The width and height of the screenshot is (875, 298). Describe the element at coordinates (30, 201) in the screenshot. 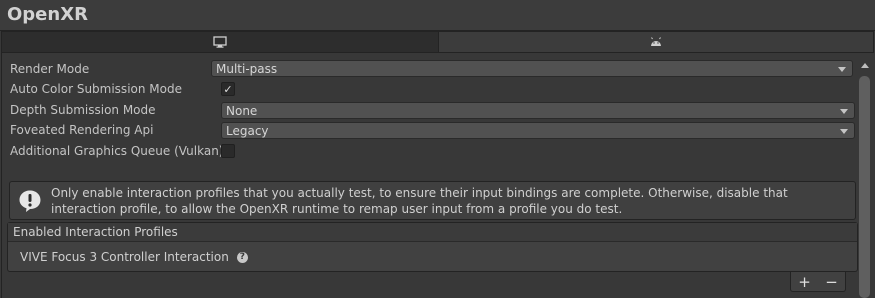

I see `warning-icon` at that location.